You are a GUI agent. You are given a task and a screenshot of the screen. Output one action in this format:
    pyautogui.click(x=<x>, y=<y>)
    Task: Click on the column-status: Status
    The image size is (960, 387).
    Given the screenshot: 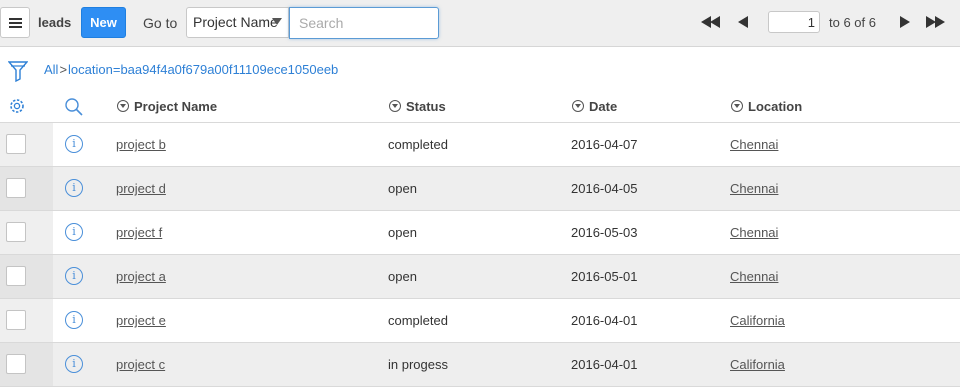 What is the action you would take?
    pyautogui.click(x=417, y=106)
    